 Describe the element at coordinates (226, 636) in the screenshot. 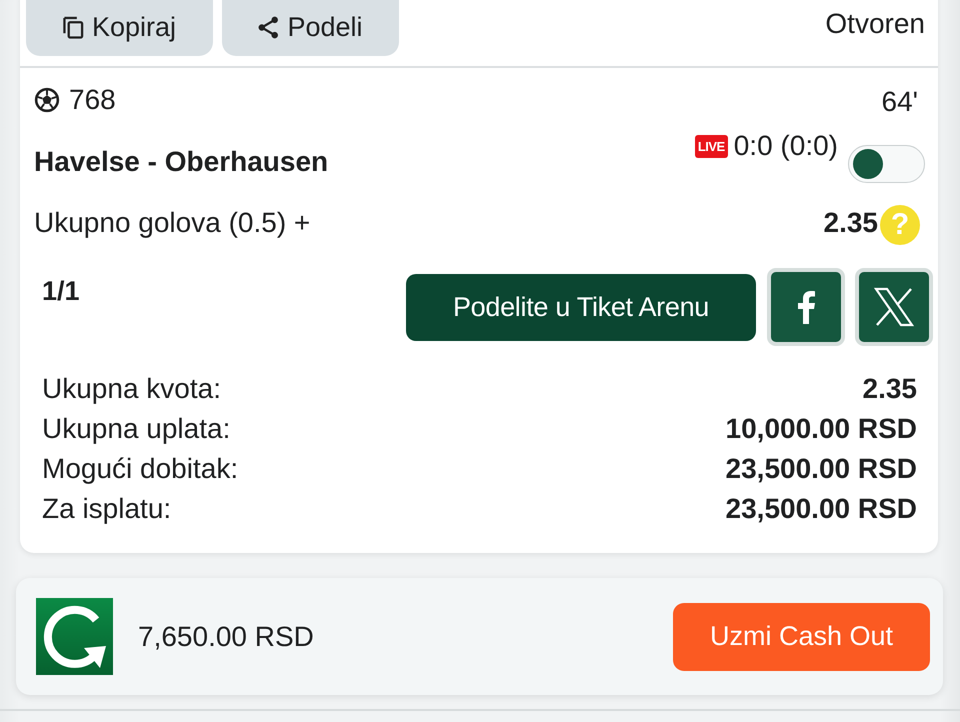

I see `cash-out-amount: 7,650.00 RSD` at that location.